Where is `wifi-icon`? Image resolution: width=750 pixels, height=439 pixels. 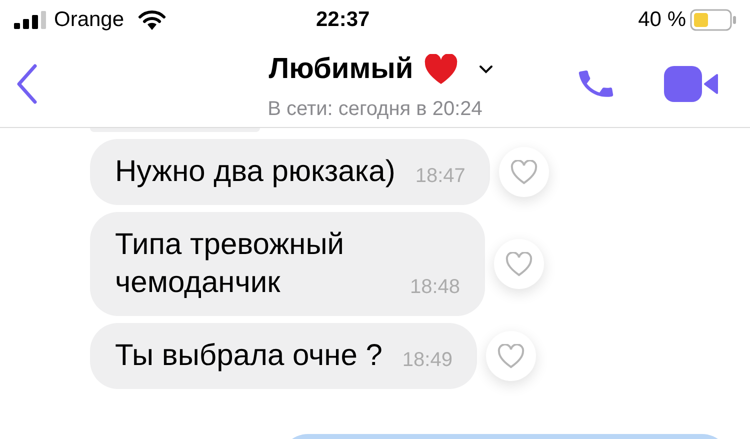
wifi-icon is located at coordinates (152, 20).